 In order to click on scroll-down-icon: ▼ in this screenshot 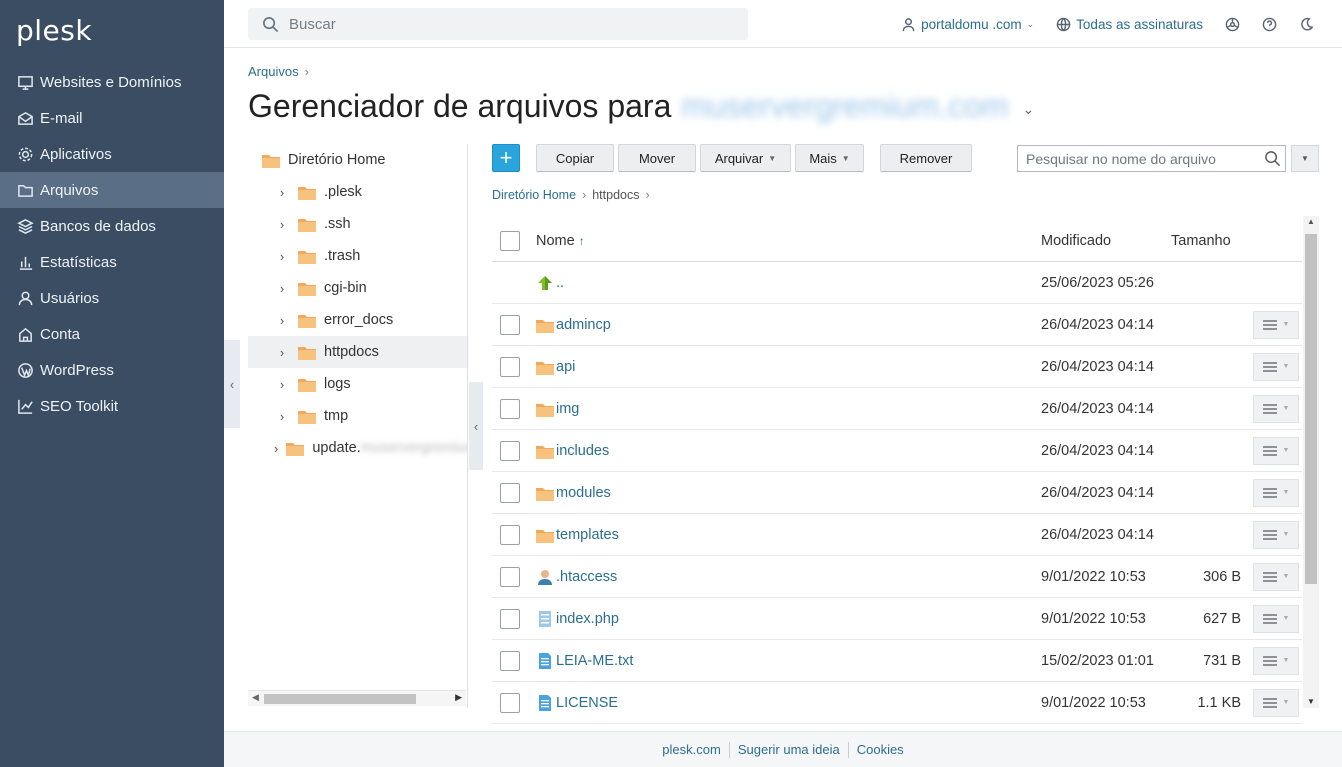, I will do `click(1311, 701)`.